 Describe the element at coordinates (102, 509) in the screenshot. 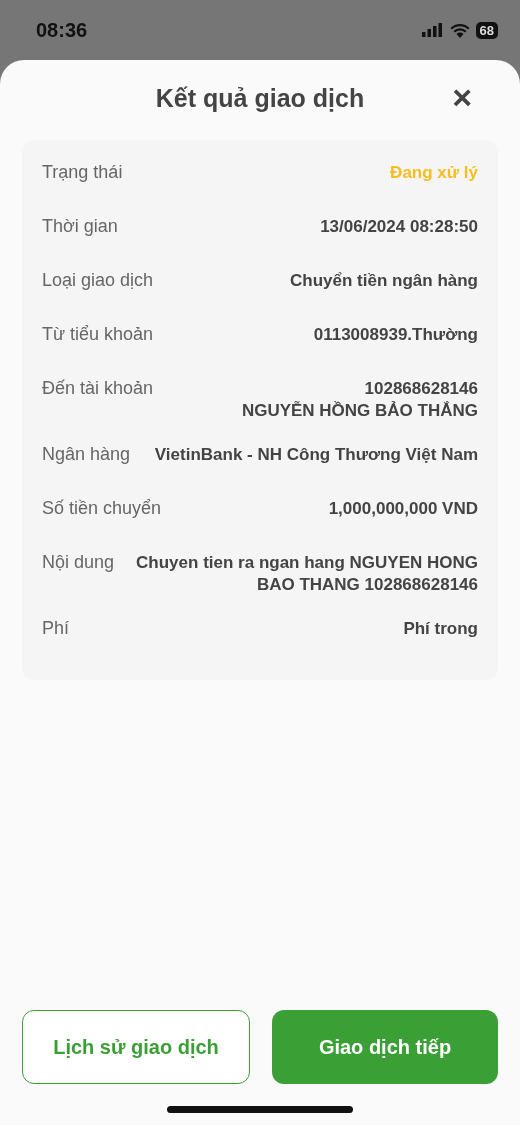

I see `detail-label: Số tiền chuyển` at that location.